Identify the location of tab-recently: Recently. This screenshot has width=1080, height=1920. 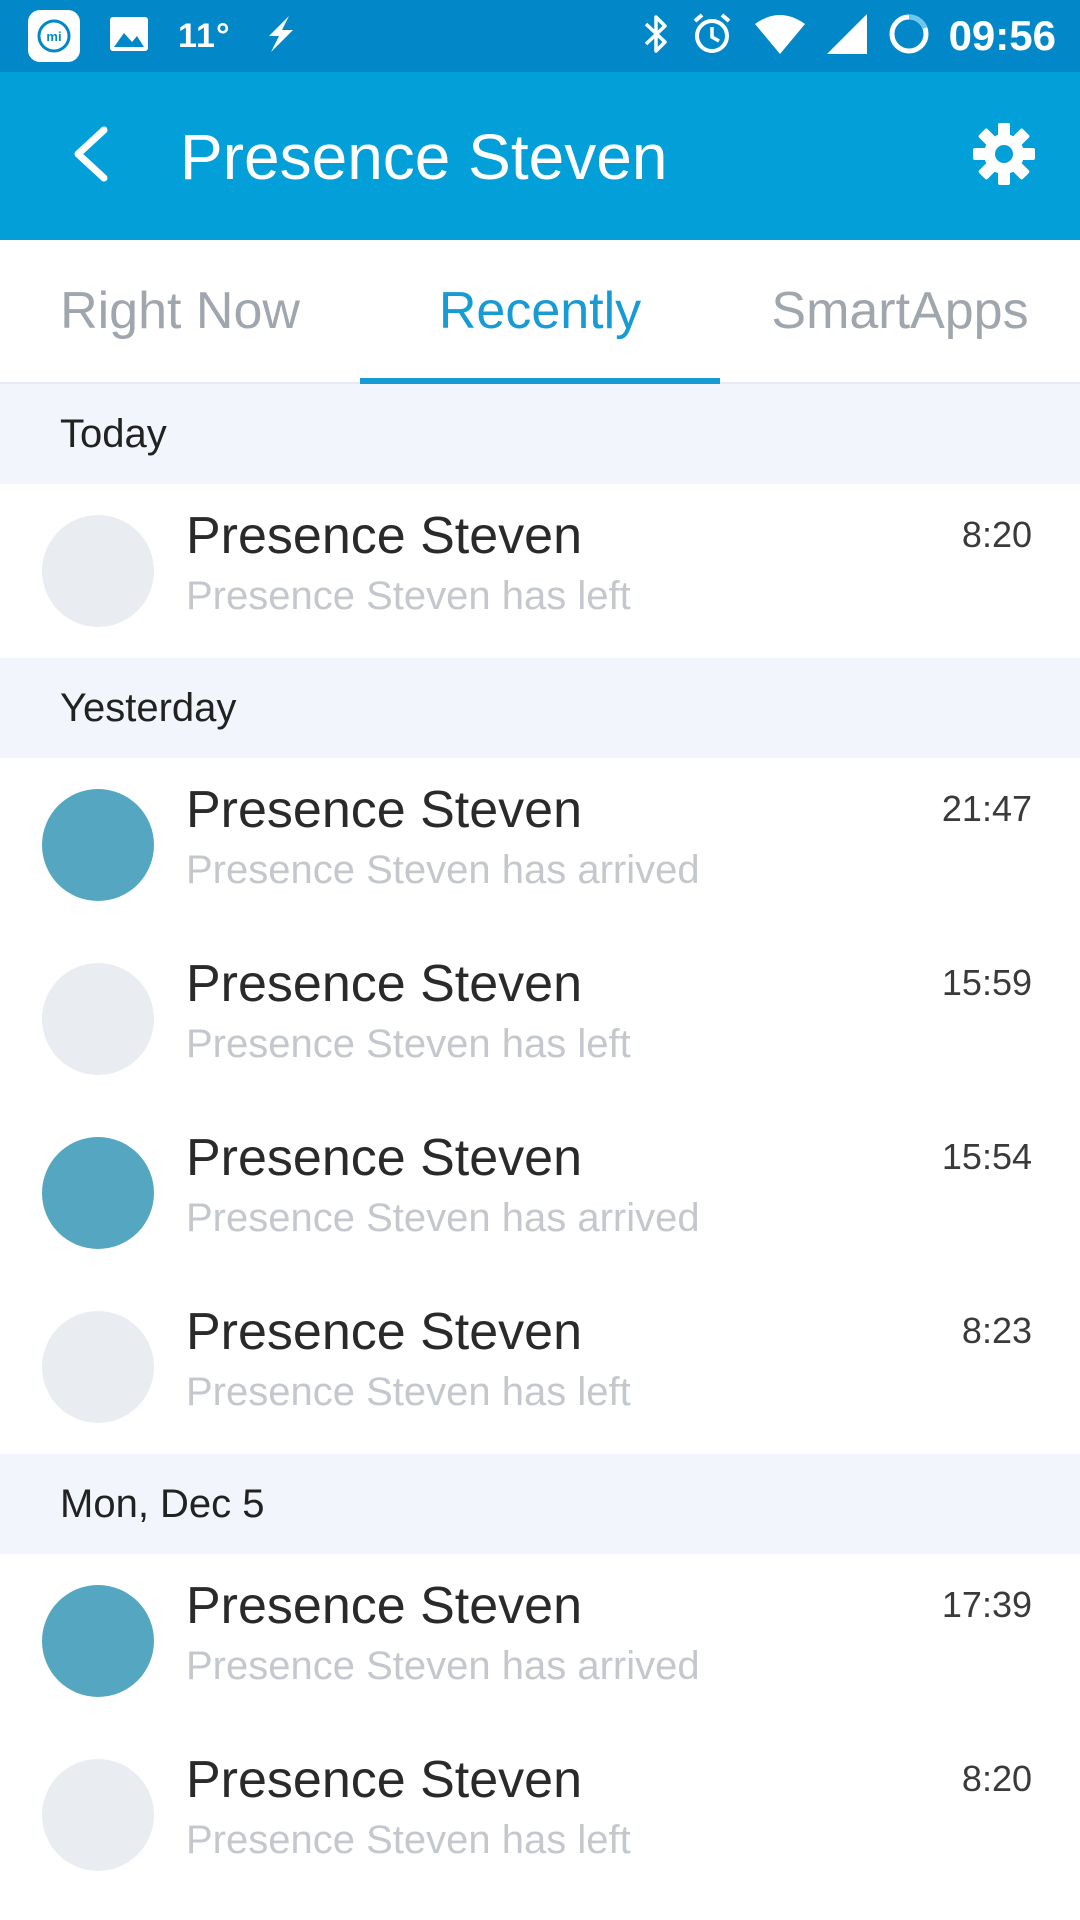
(540, 312).